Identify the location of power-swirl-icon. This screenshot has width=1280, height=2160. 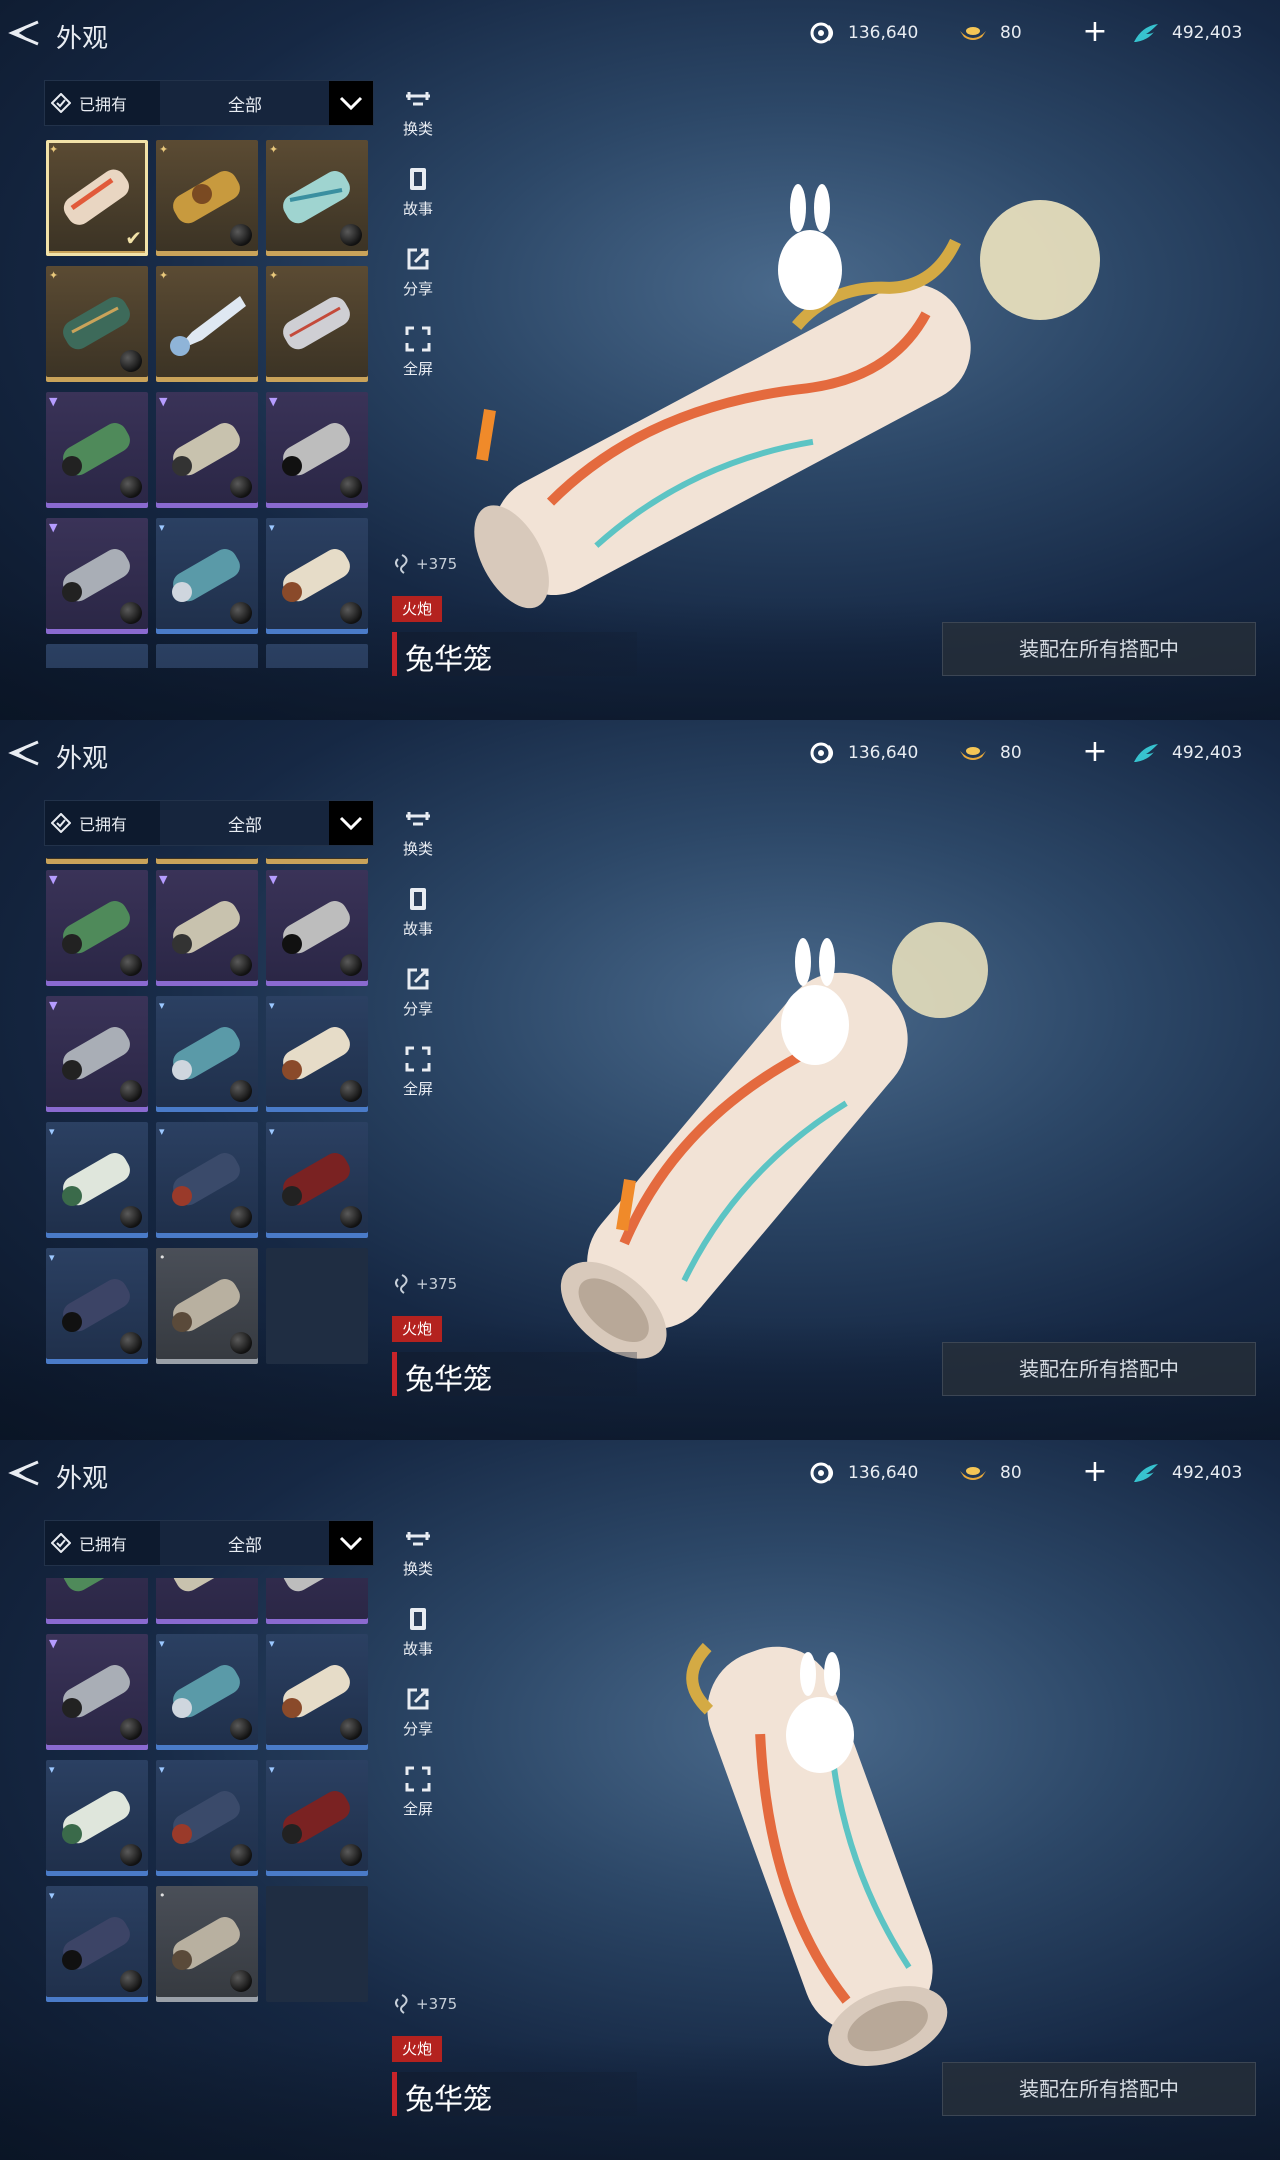
(401, 564).